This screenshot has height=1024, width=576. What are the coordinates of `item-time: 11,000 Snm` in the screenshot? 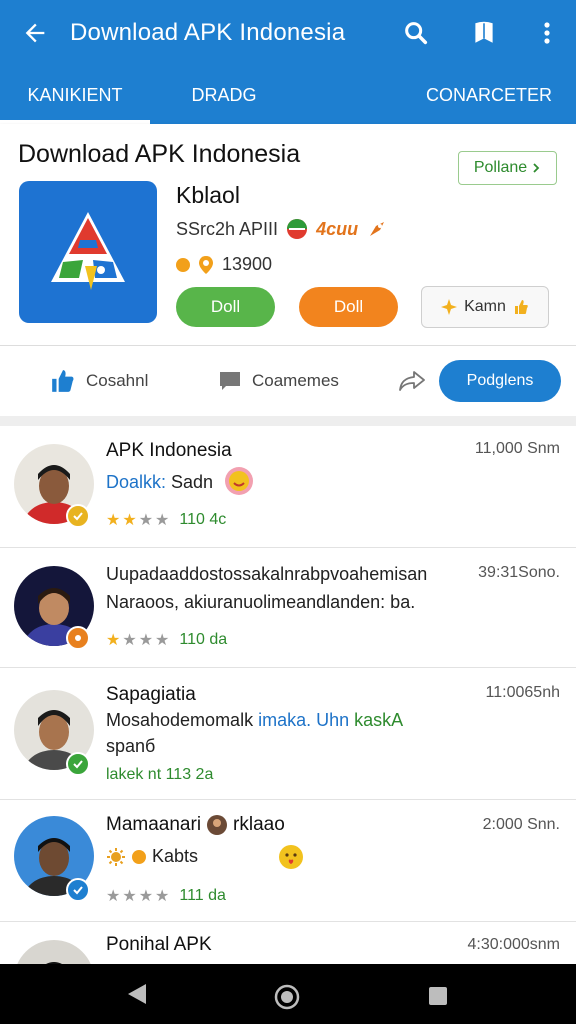 It's located at (517, 448).